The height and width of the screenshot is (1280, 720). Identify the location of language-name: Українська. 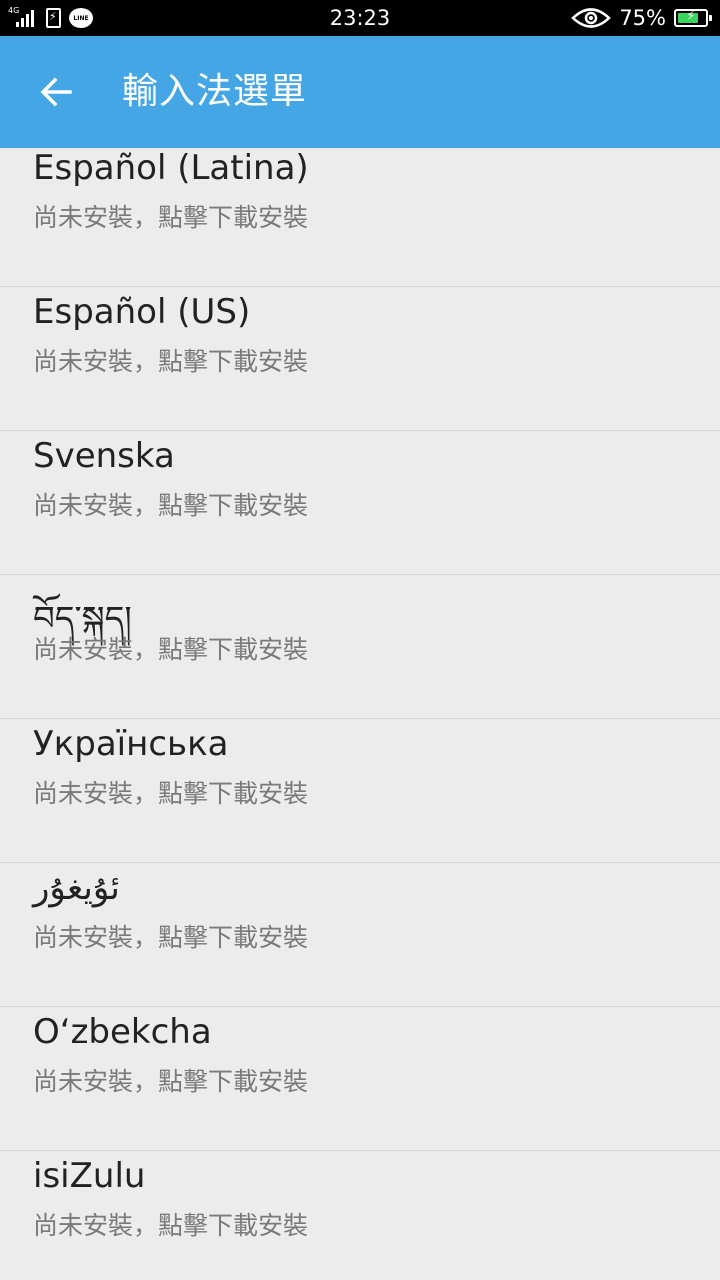
(131, 744).